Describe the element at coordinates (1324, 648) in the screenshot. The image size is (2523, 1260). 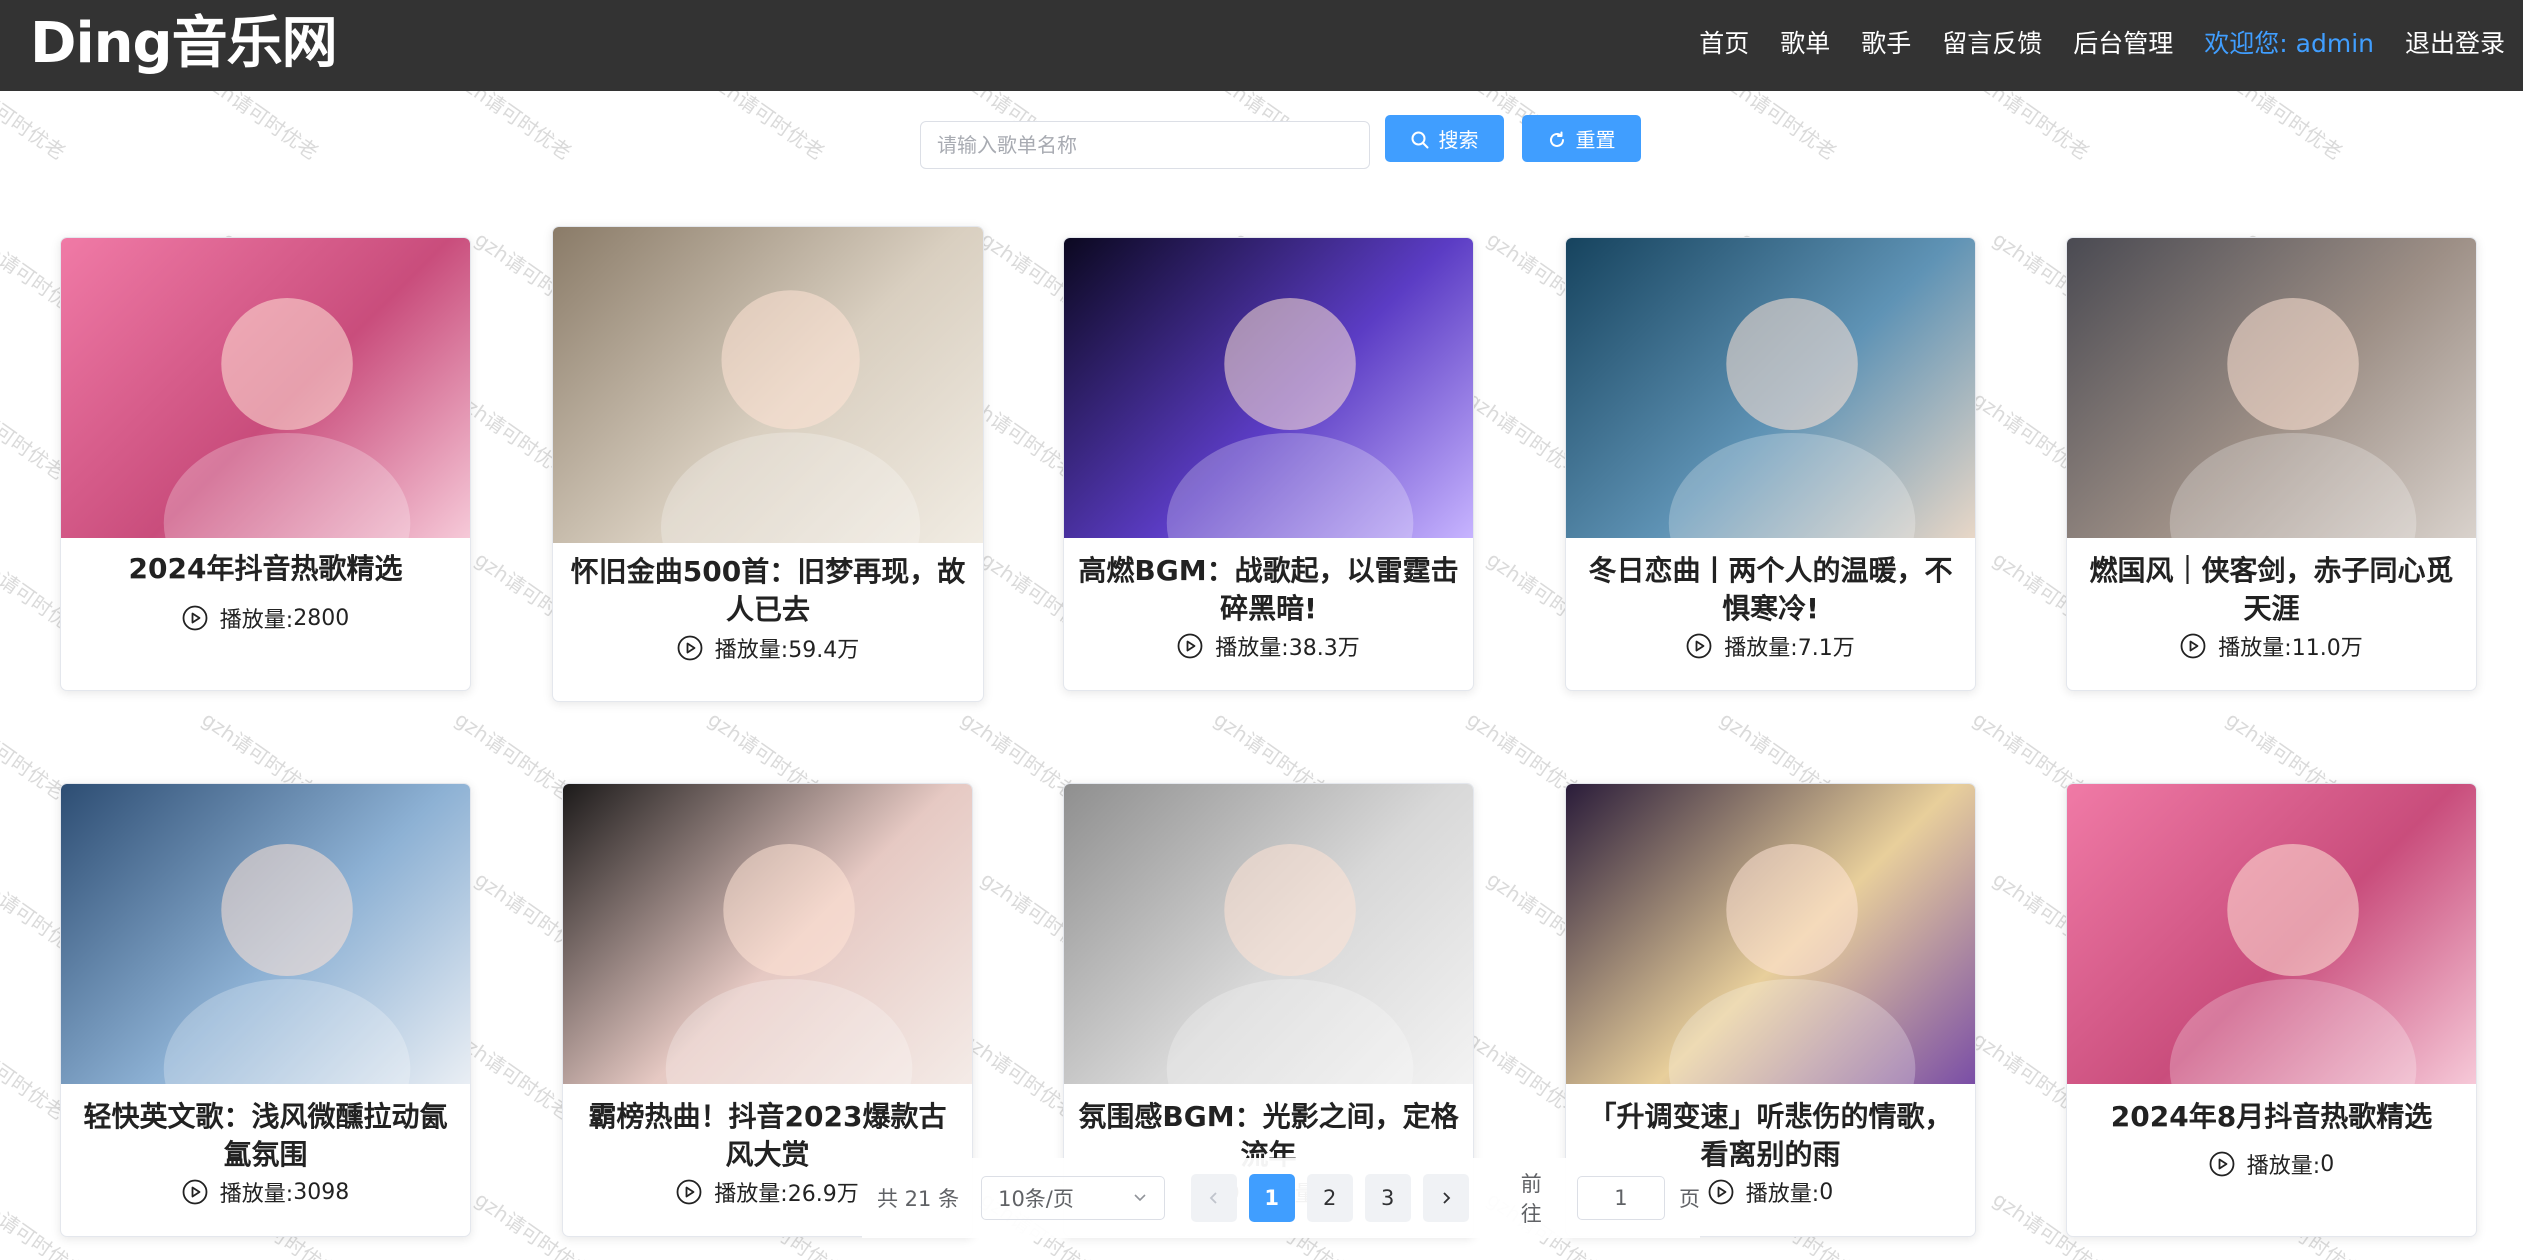
I see `play-count-value: 38.3万` at that location.